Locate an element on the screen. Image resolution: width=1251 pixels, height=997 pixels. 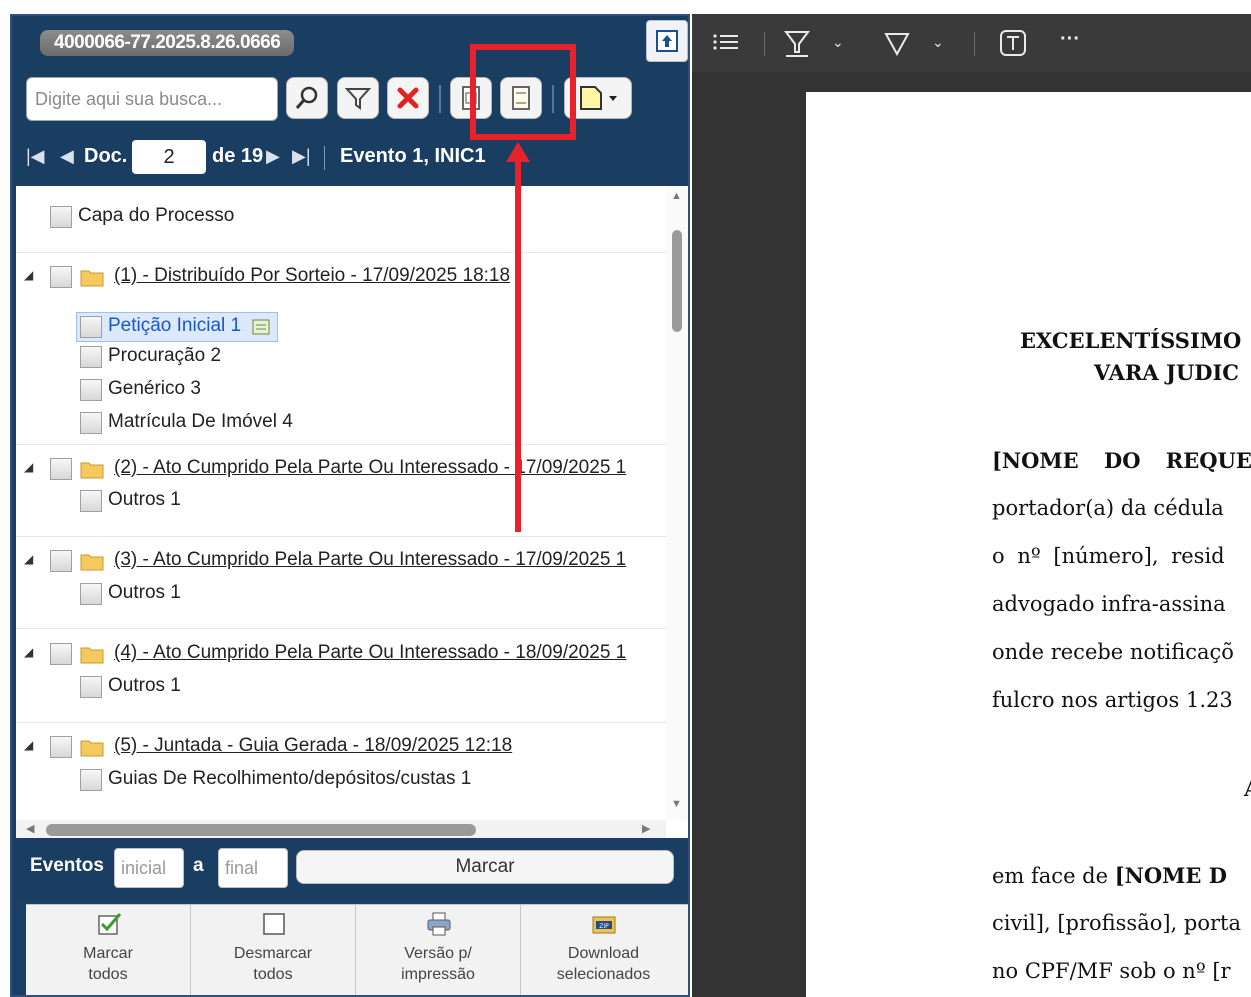
folder-icon is located at coordinates (92, 748).